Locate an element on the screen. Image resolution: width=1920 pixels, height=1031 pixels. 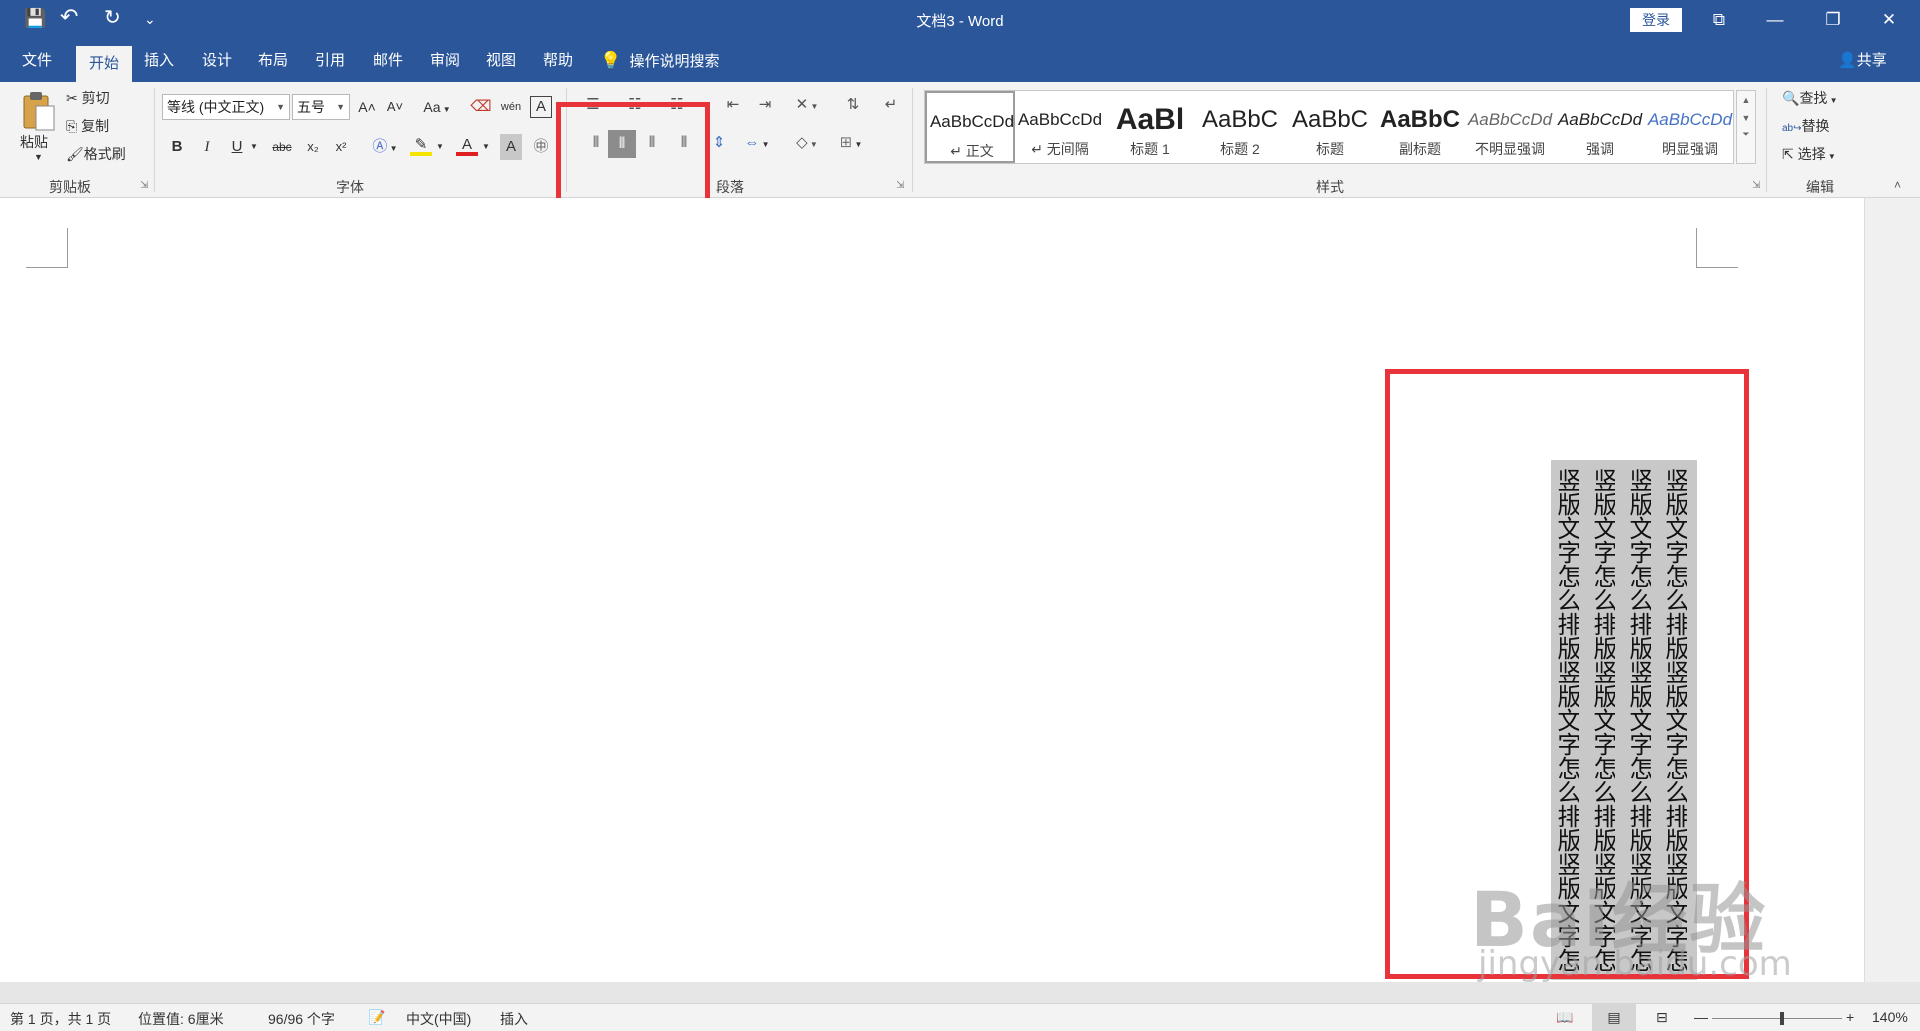
italic-button: I is located at coordinates (207, 147).